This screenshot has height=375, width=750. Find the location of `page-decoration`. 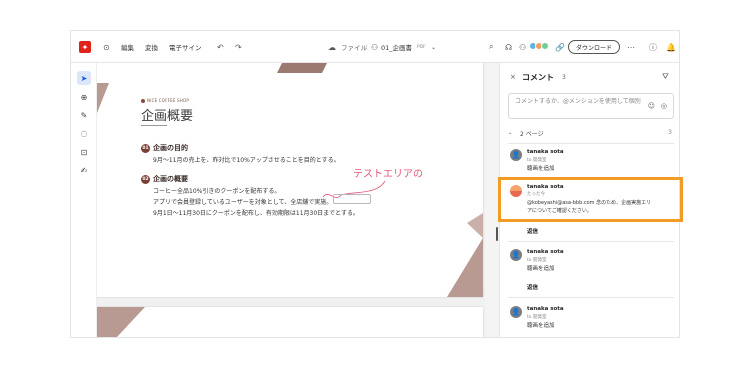

page-decoration is located at coordinates (121, 322).